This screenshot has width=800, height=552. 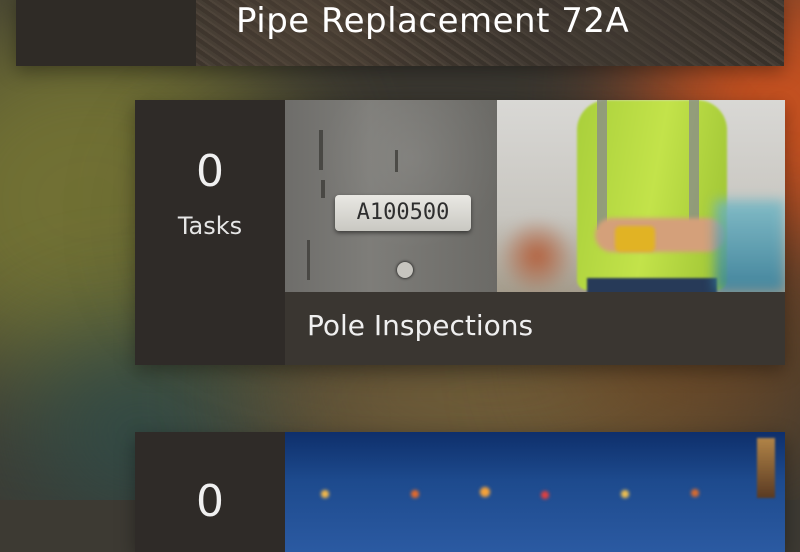 What do you see at coordinates (433, 21) in the screenshot?
I see `project-title: Pipe Replacement 72A` at bounding box center [433, 21].